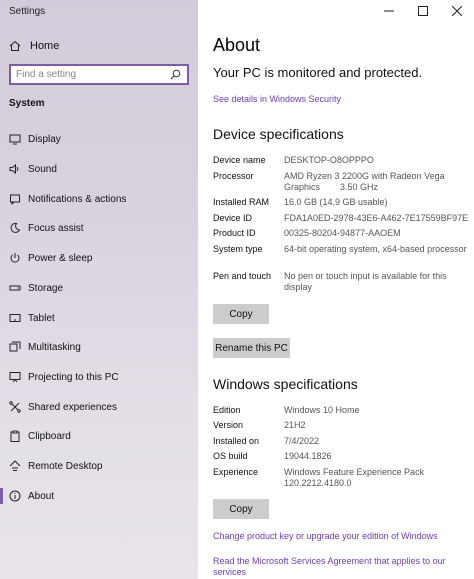 The image size is (474, 579). Describe the element at coordinates (56, 228) in the screenshot. I see `sidebar-item-label: Focus assist` at that location.